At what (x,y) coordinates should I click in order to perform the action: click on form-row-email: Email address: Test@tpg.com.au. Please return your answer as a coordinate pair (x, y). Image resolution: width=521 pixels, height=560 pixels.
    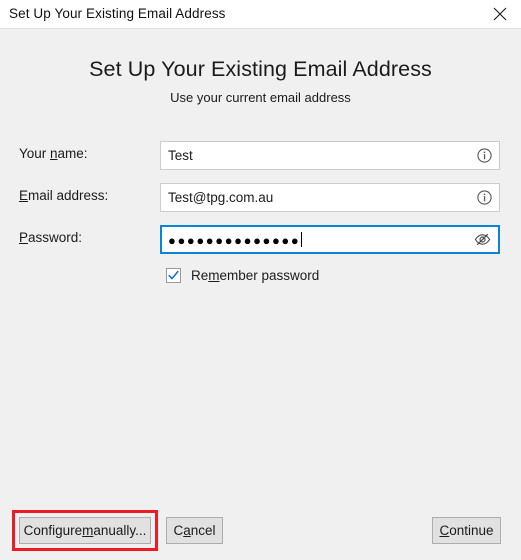
    Looking at the image, I should click on (260, 197).